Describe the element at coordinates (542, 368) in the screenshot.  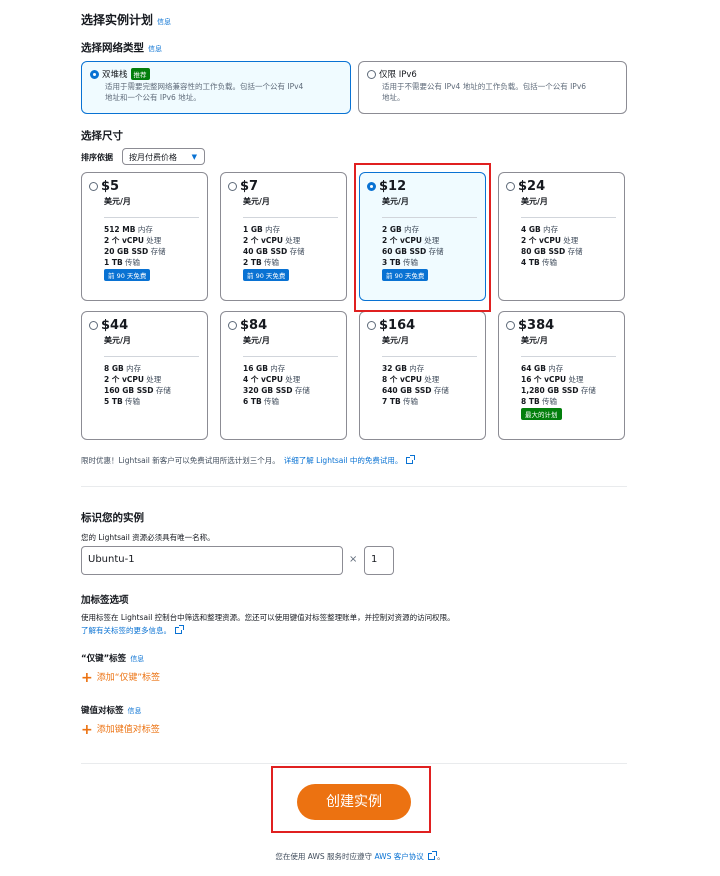
I see `spec-memory: 64 GB 内存` at that location.